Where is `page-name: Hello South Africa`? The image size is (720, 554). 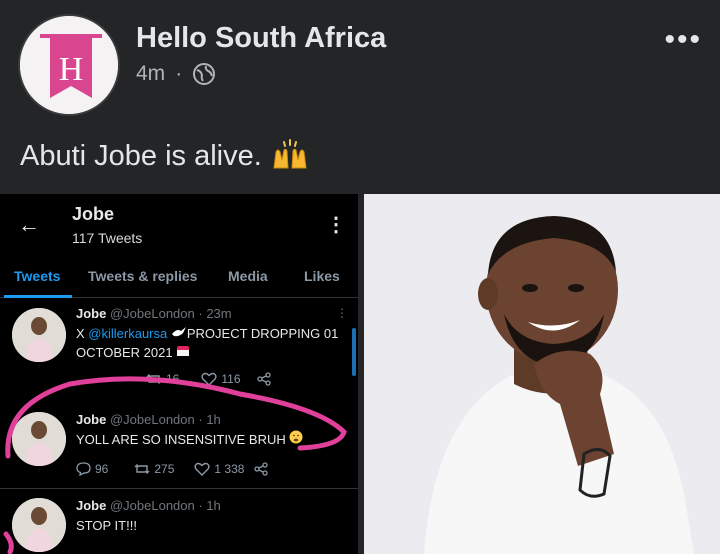 page-name: Hello South Africa is located at coordinates (261, 38).